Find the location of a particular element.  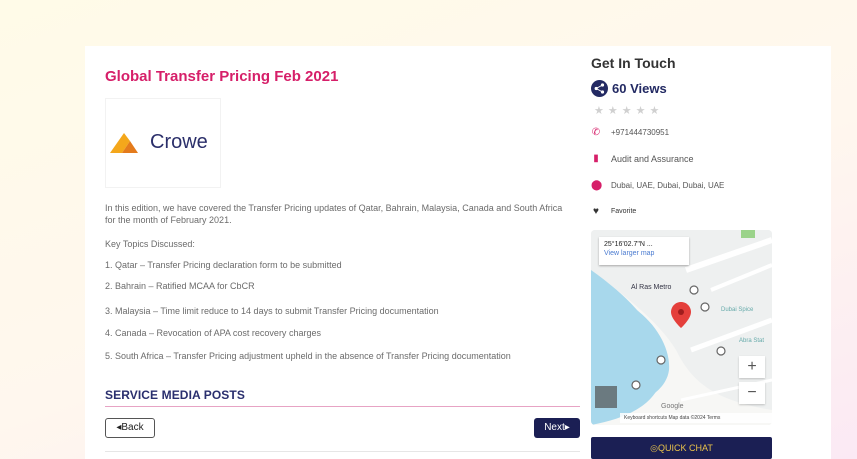

key-topics-label: Key Topics Discussed: is located at coordinates (150, 244).